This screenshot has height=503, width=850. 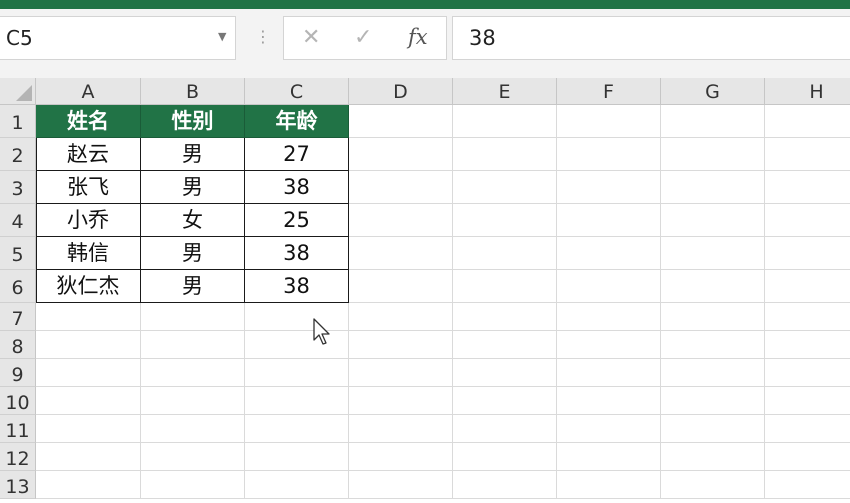 What do you see at coordinates (88, 286) in the screenshot?
I see `table-cell: 狄仁杰` at bounding box center [88, 286].